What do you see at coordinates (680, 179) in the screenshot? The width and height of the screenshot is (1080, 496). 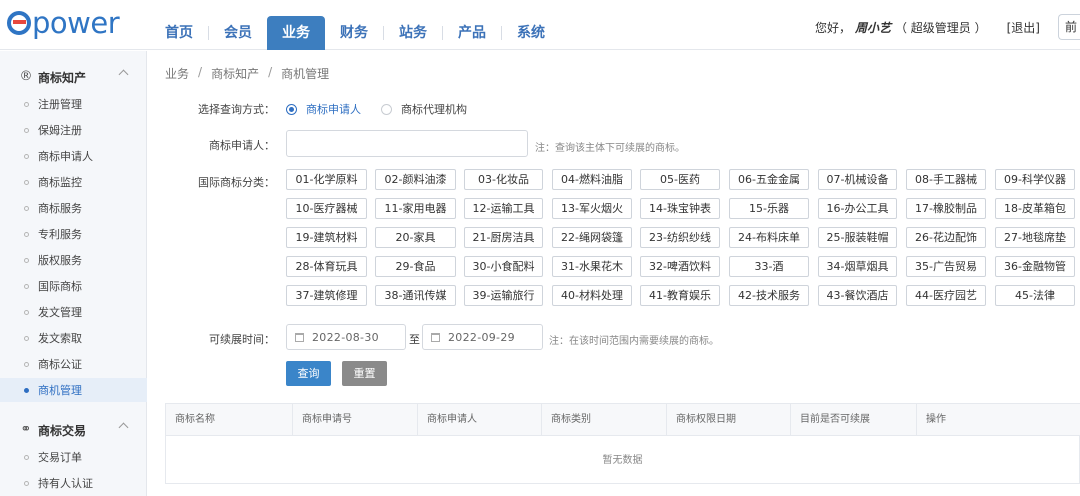 I see `category-option: 05-医药` at bounding box center [680, 179].